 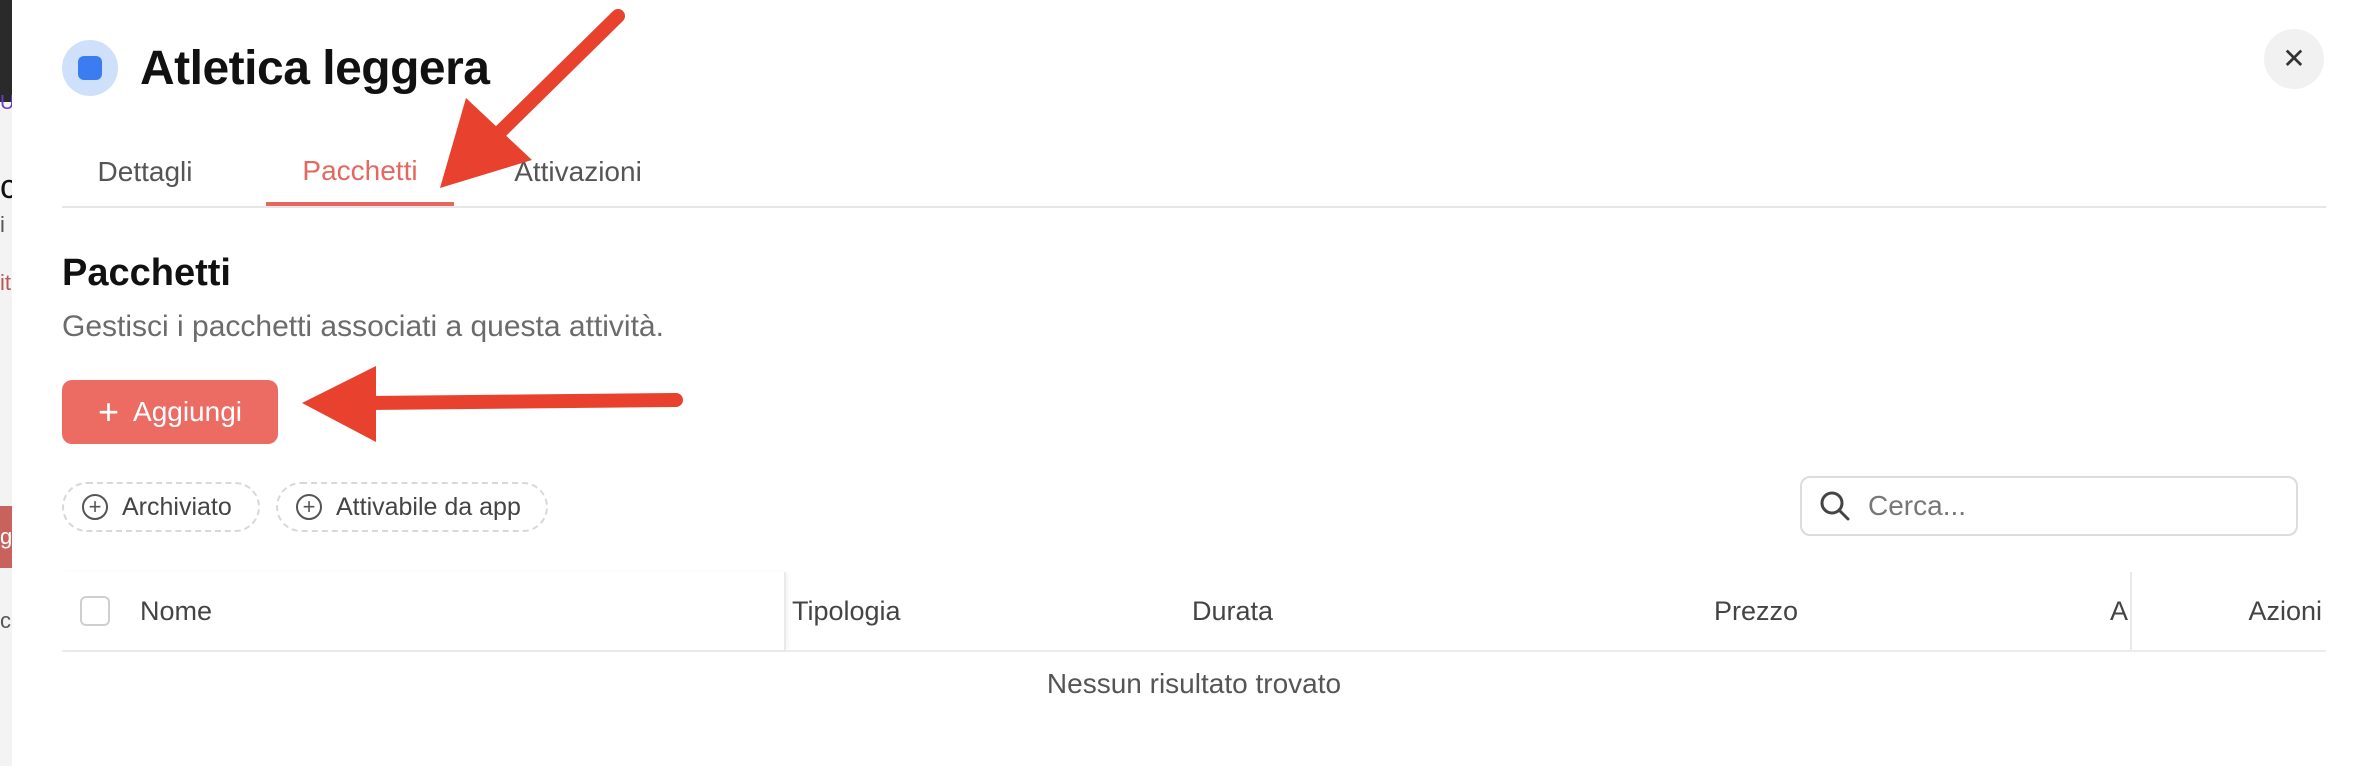 What do you see at coordinates (532, 98) in the screenshot?
I see `arrow-to-tab-icon` at bounding box center [532, 98].